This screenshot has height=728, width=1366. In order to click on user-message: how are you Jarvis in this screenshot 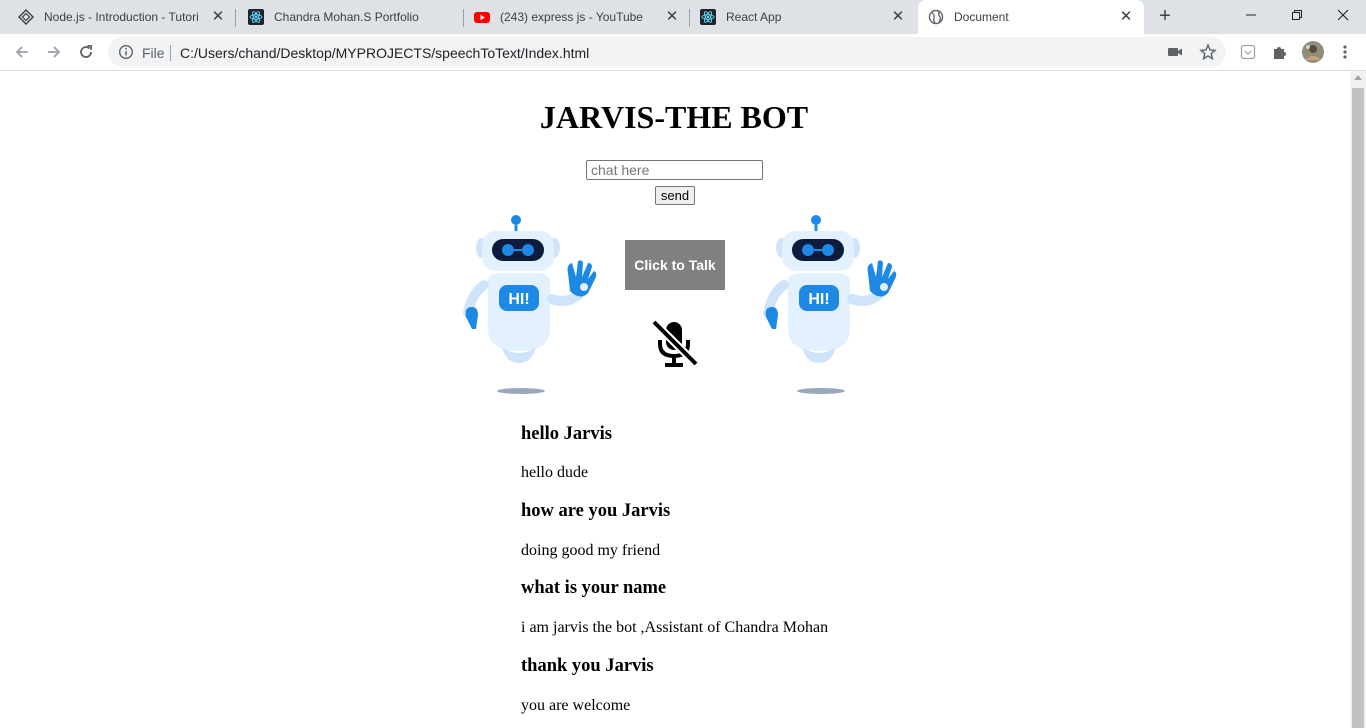, I will do `click(596, 511)`.